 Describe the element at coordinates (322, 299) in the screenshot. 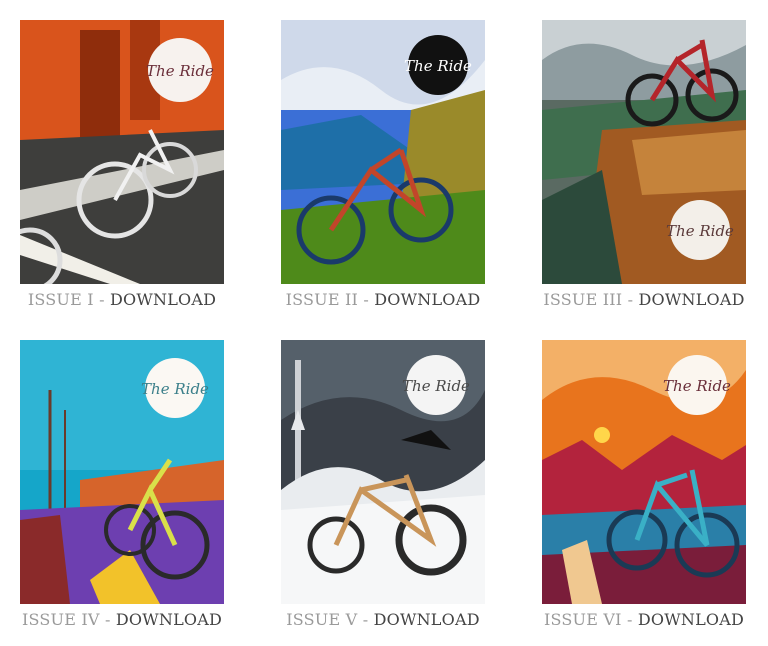

I see `issue-label: ISSUE II` at that location.